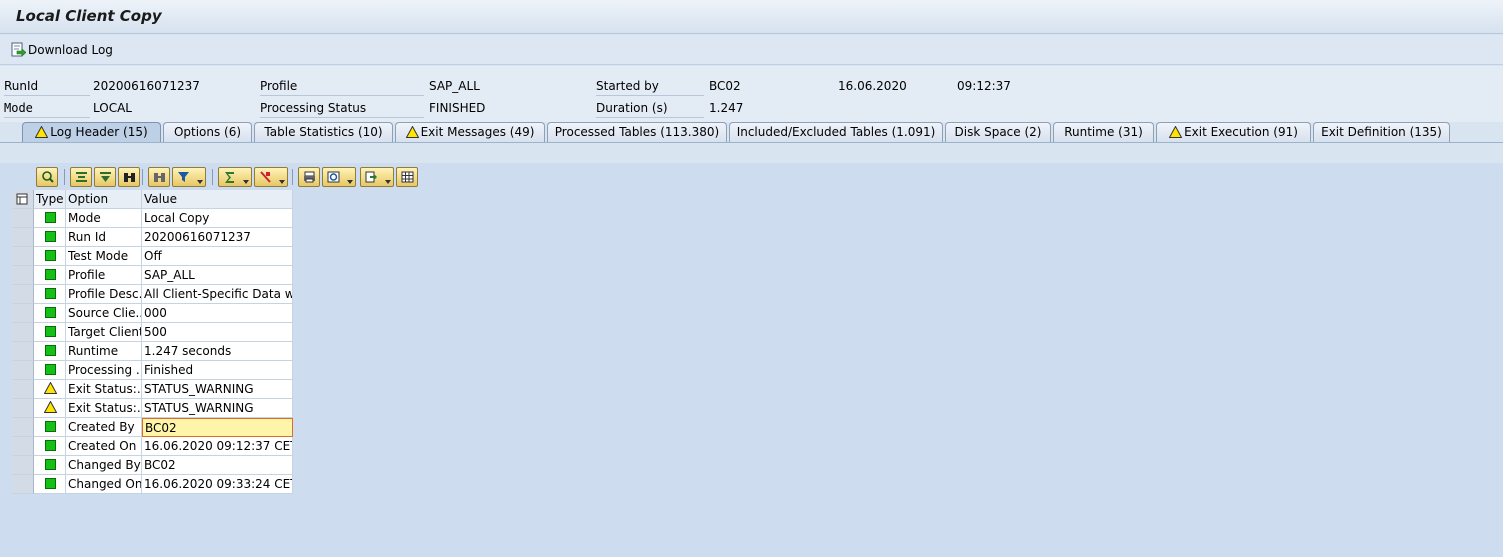 The width and height of the screenshot is (1503, 557). What do you see at coordinates (271, 177) in the screenshot?
I see `subtotal-button` at bounding box center [271, 177].